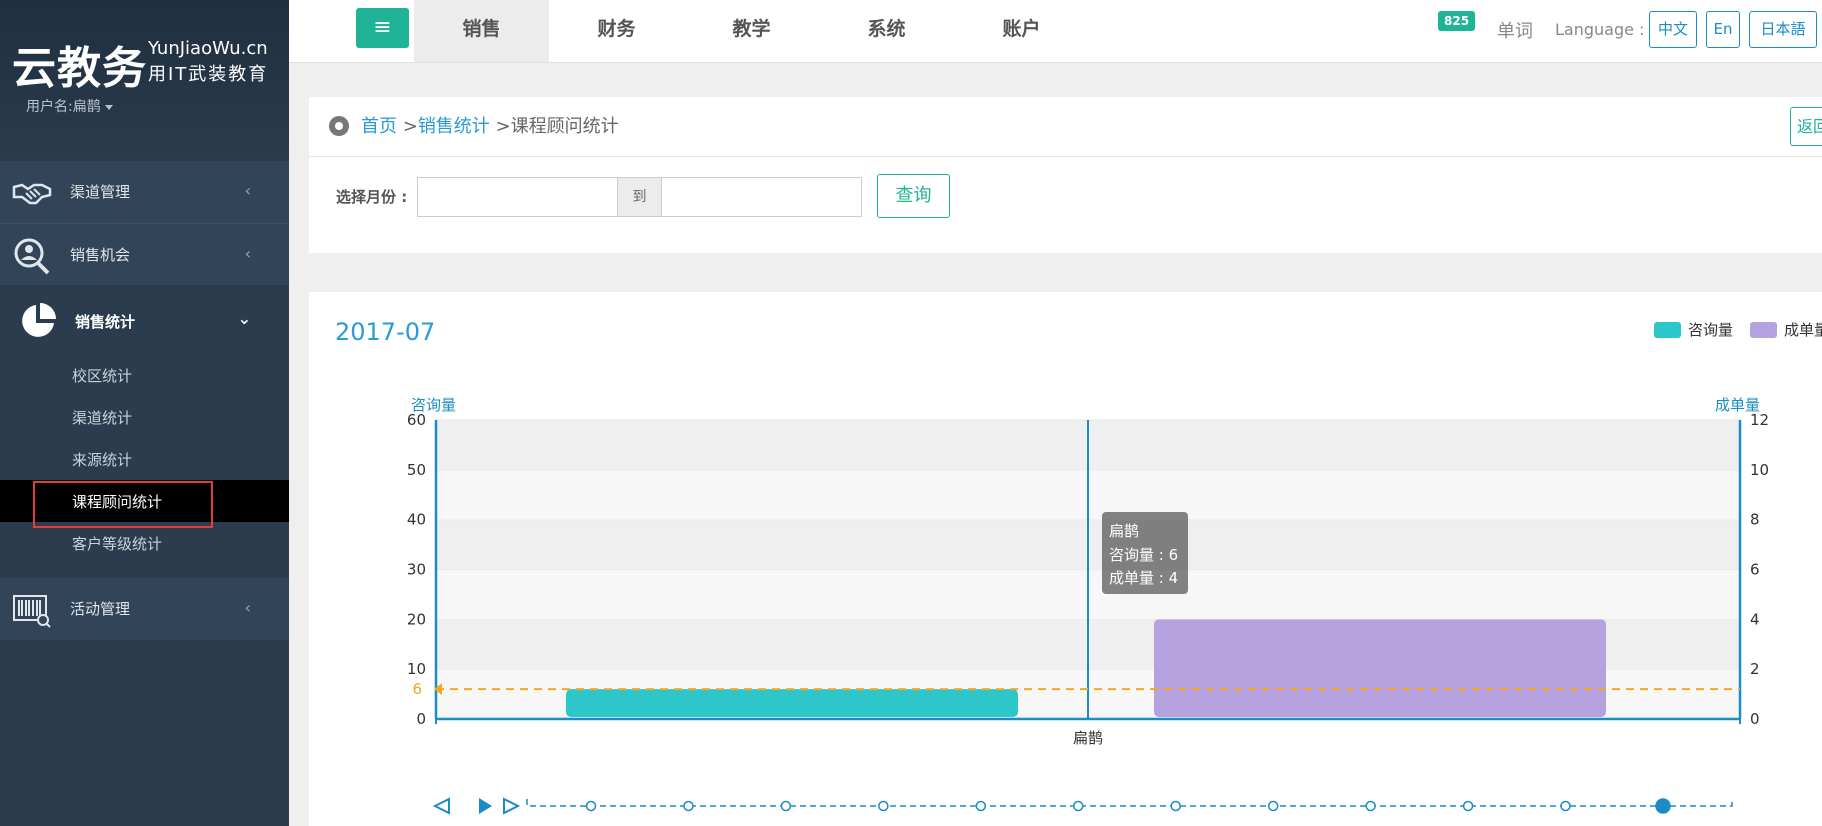 The height and width of the screenshot is (826, 1822). I want to click on sidebar-item-sales-statistics: 销售统计 ⌄, so click(144, 322).